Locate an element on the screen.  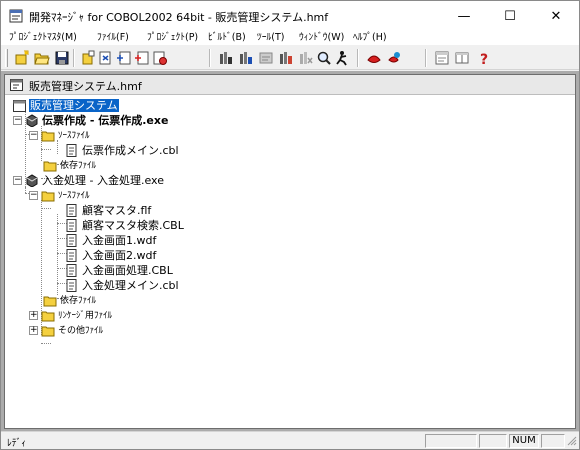
clean-icon is located at coordinates (306, 58).